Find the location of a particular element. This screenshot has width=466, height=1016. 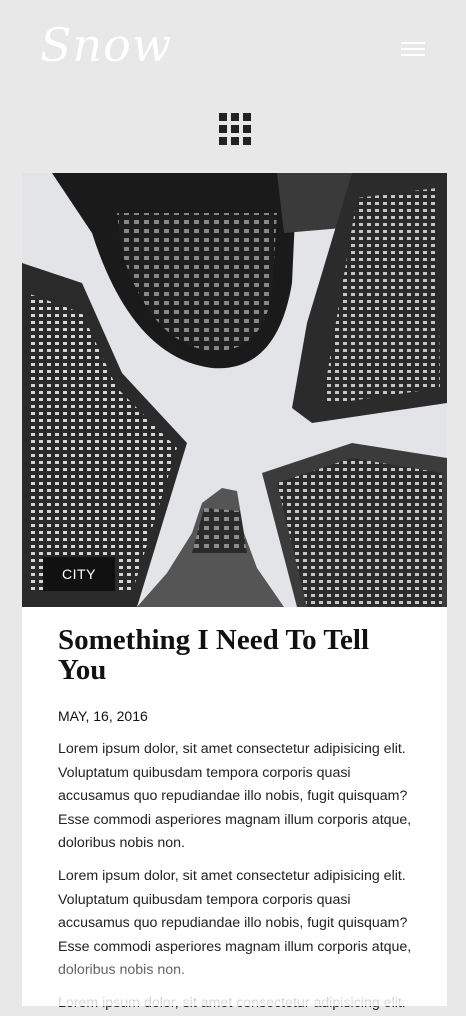

hamburger-menu-icon is located at coordinates (413, 50).